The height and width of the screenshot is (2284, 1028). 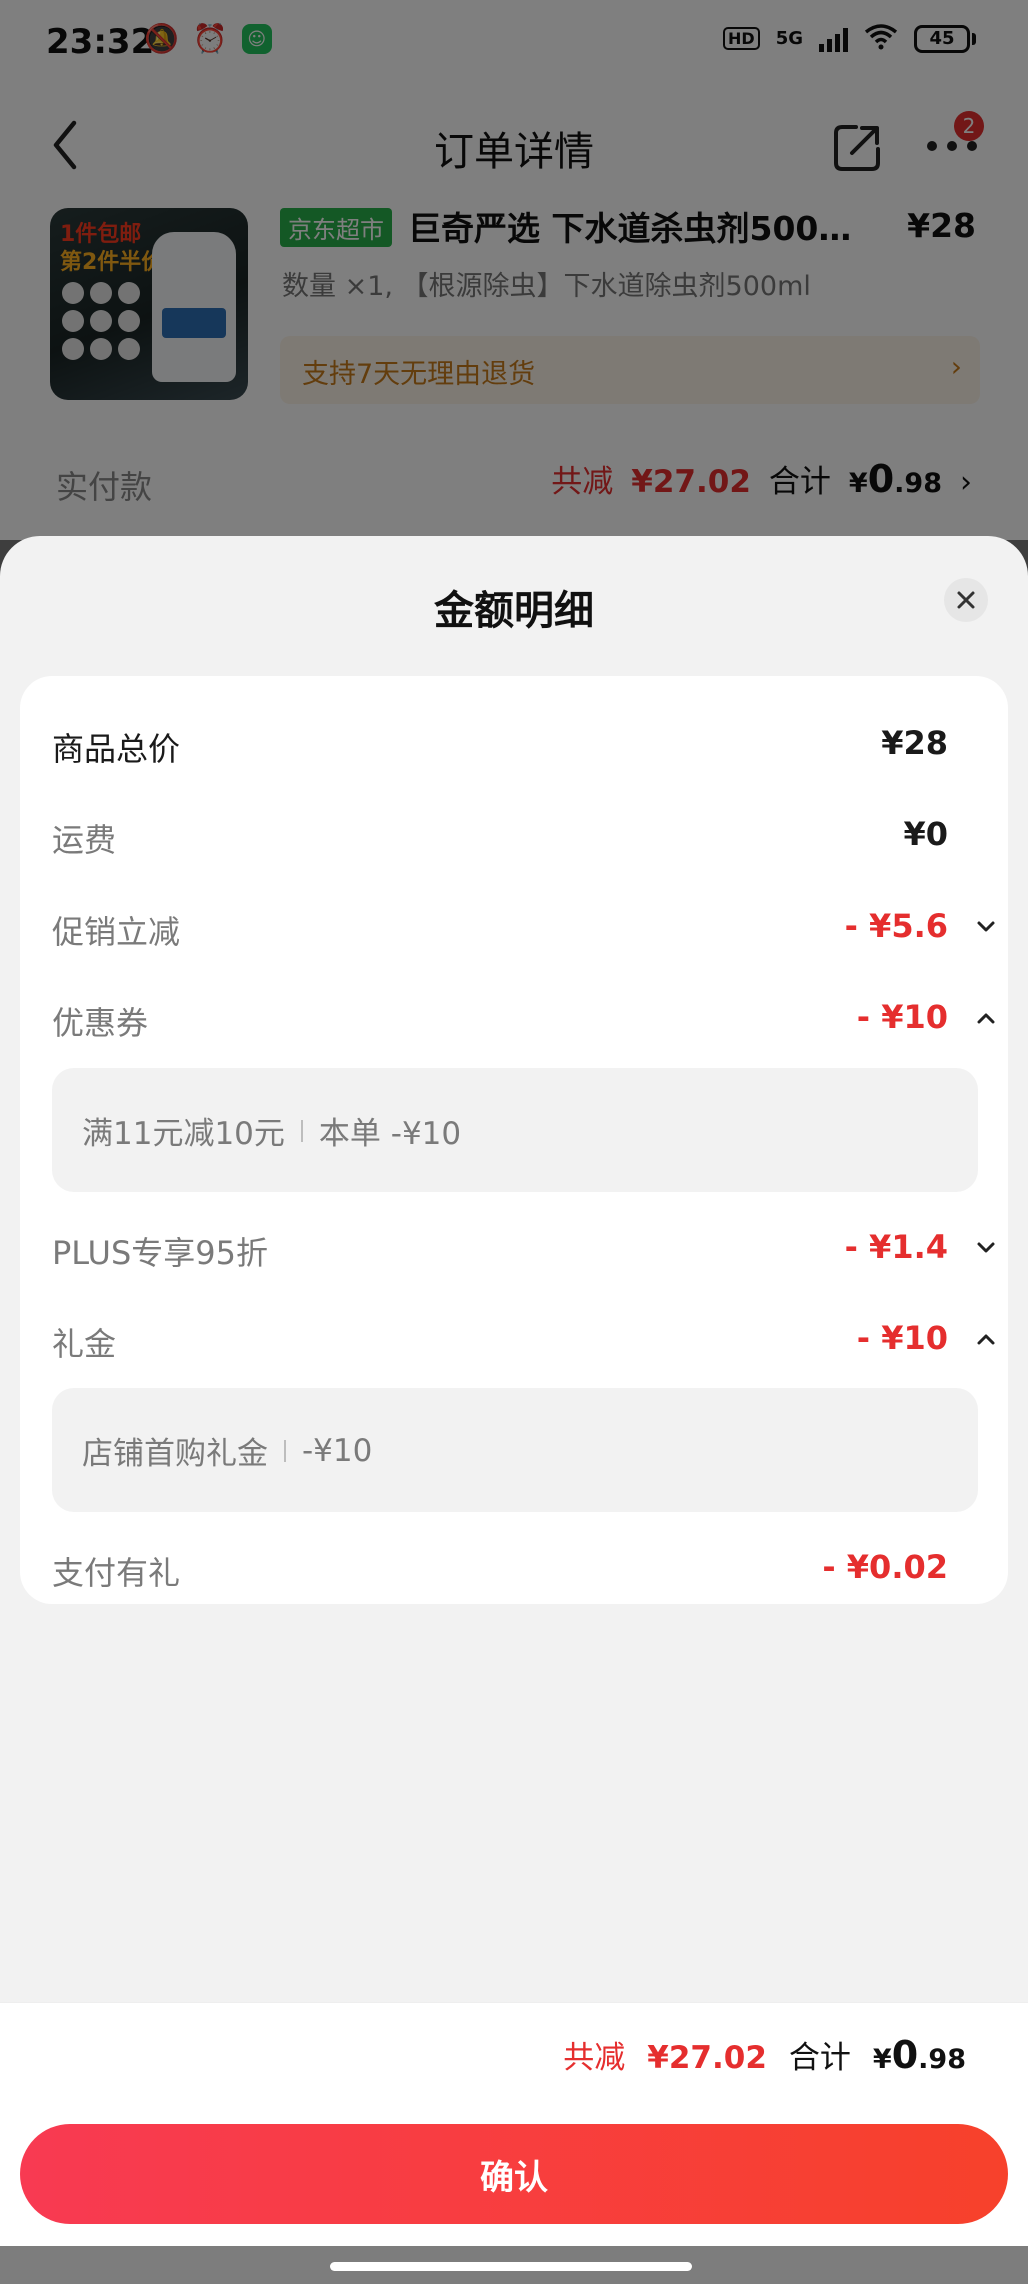 What do you see at coordinates (925, 834) in the screenshot?
I see `shipping-value: ¥0` at bounding box center [925, 834].